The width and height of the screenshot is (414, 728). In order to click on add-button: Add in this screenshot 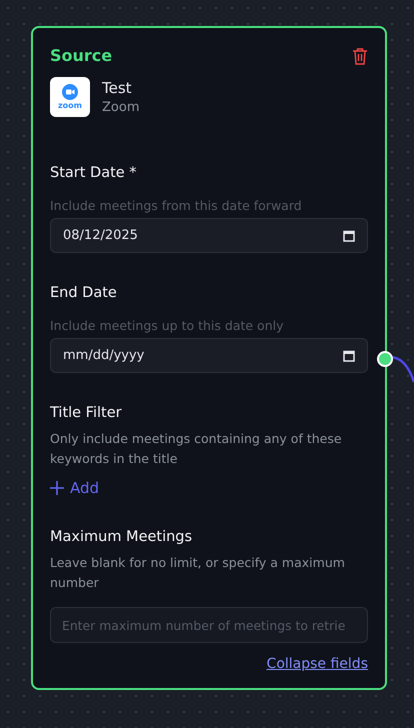, I will do `click(75, 488)`.